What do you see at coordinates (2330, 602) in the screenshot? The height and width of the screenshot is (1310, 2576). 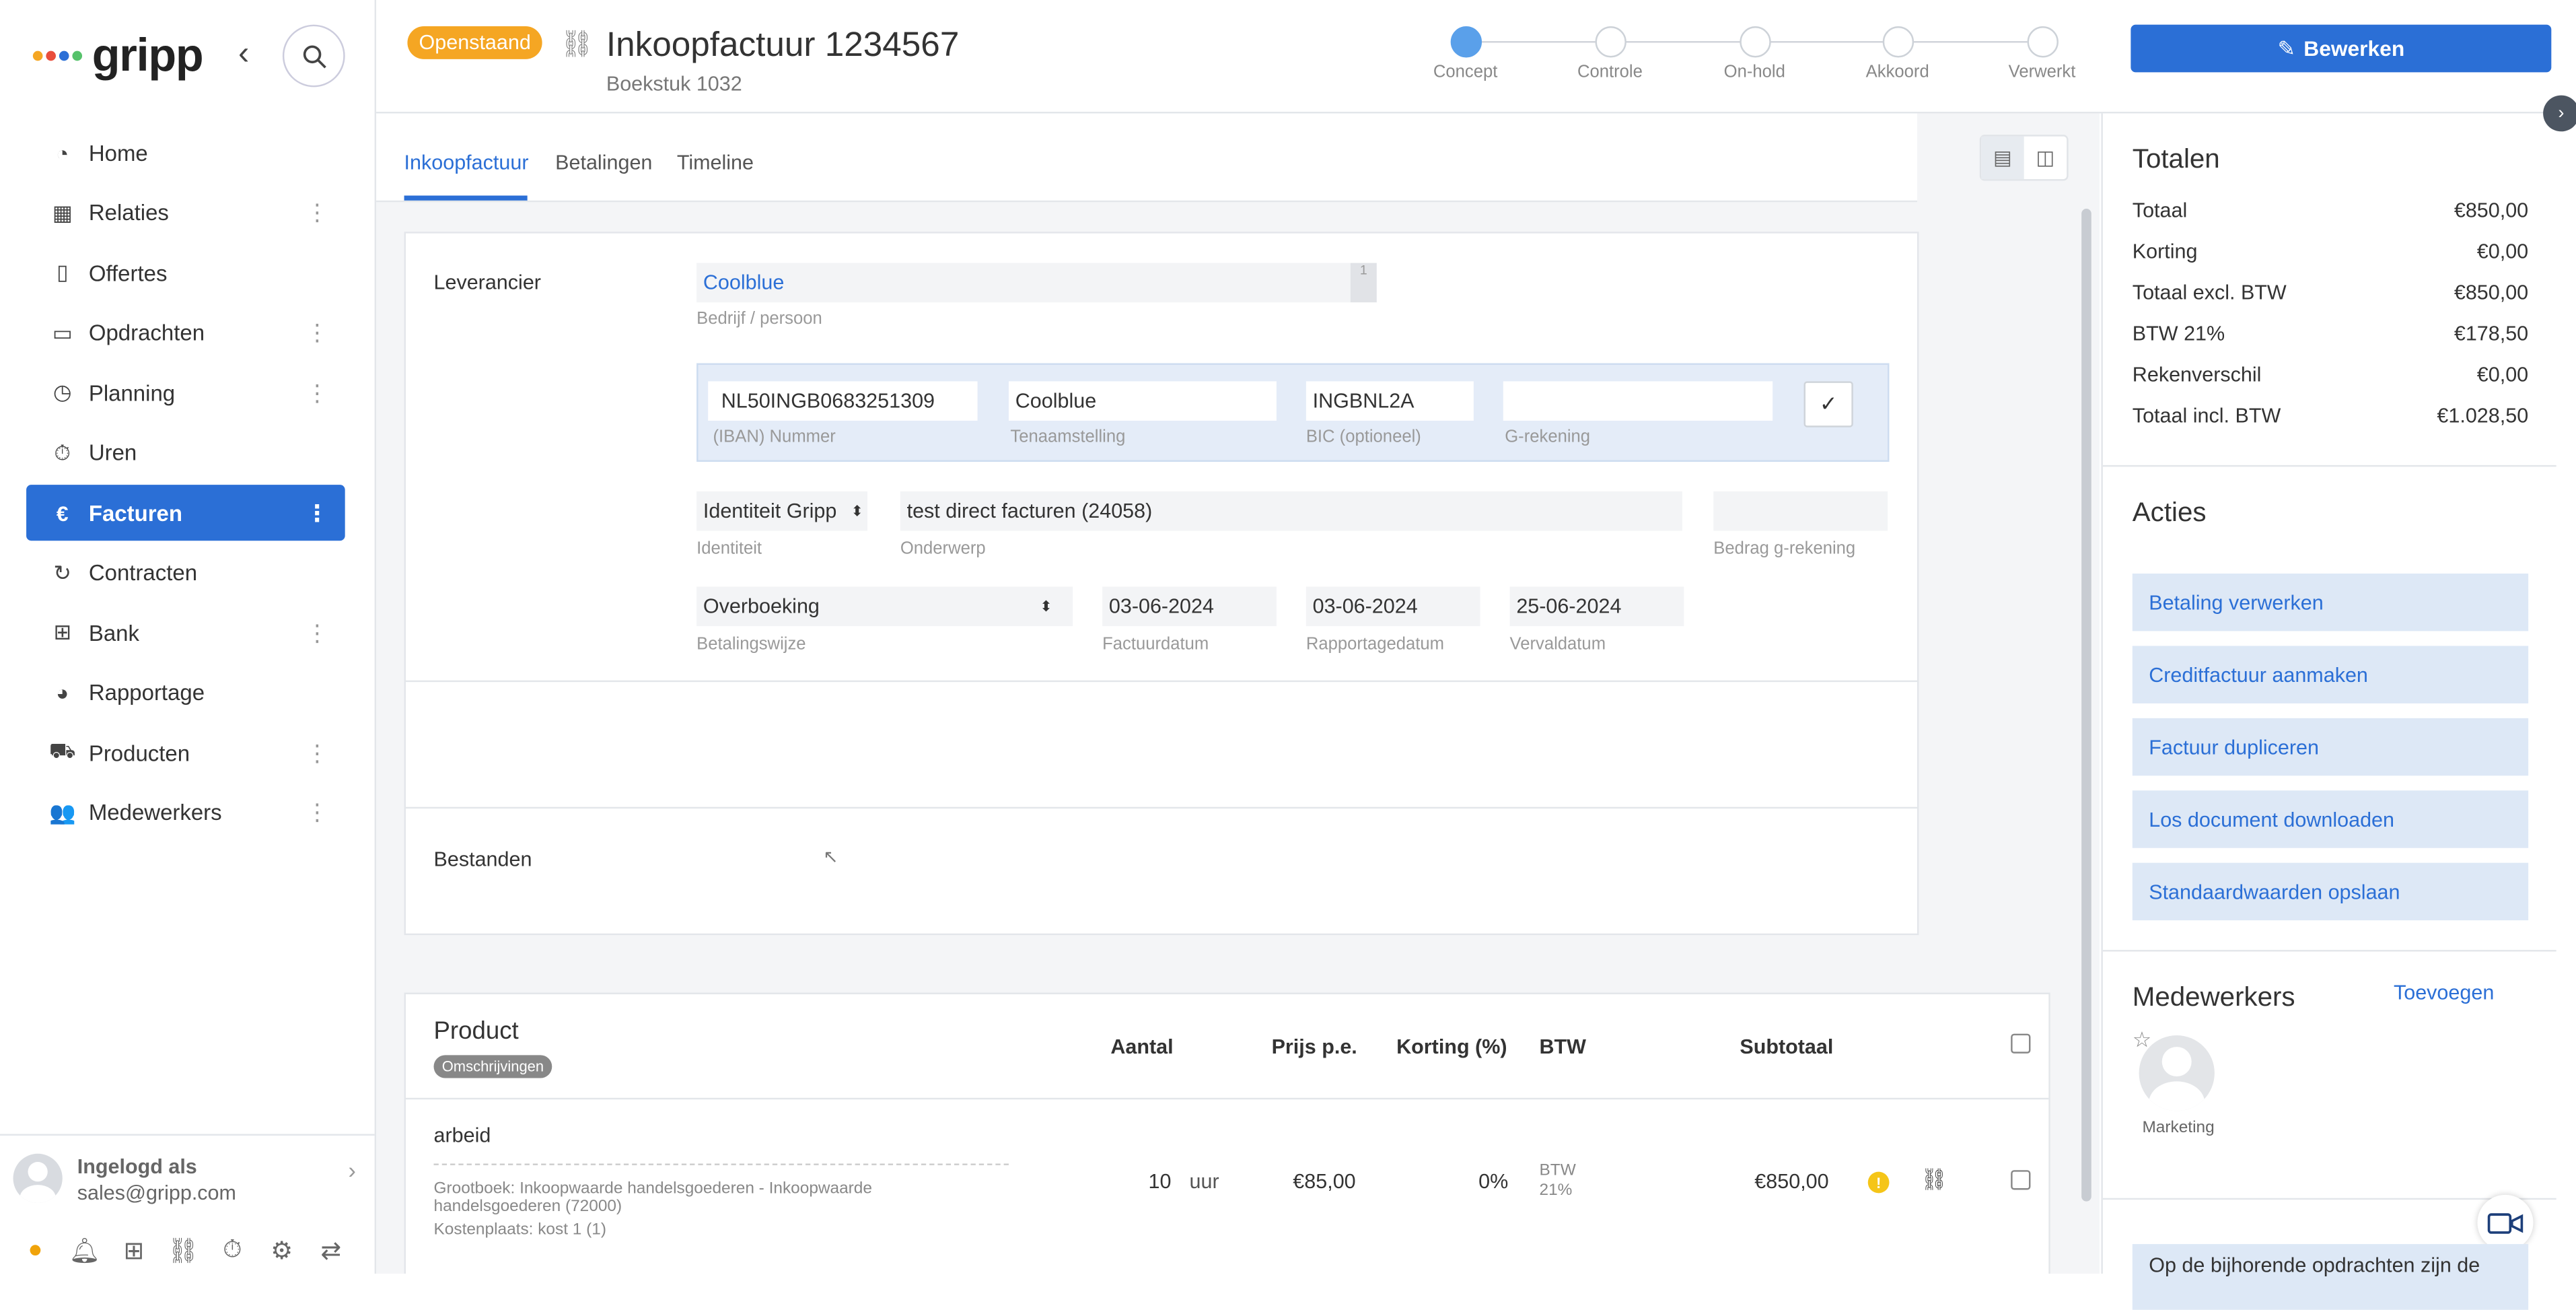 I see `action-betaling-verwerken: Betaling verwerken` at bounding box center [2330, 602].